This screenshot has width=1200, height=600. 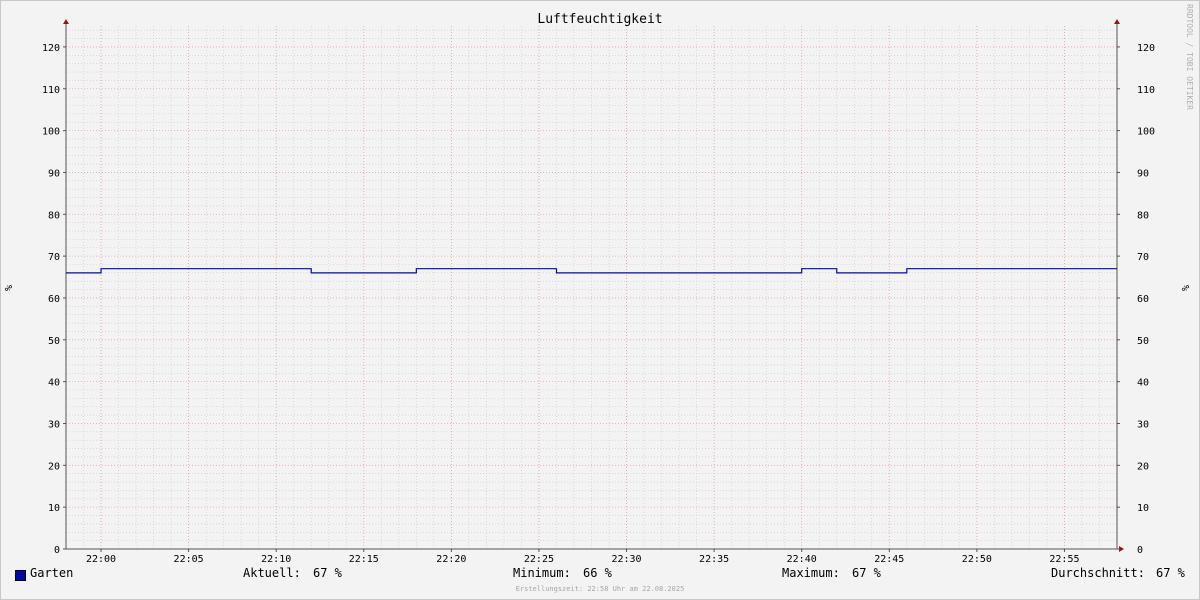 I want to click on x-tick-label: 22:05, so click(x=189, y=559).